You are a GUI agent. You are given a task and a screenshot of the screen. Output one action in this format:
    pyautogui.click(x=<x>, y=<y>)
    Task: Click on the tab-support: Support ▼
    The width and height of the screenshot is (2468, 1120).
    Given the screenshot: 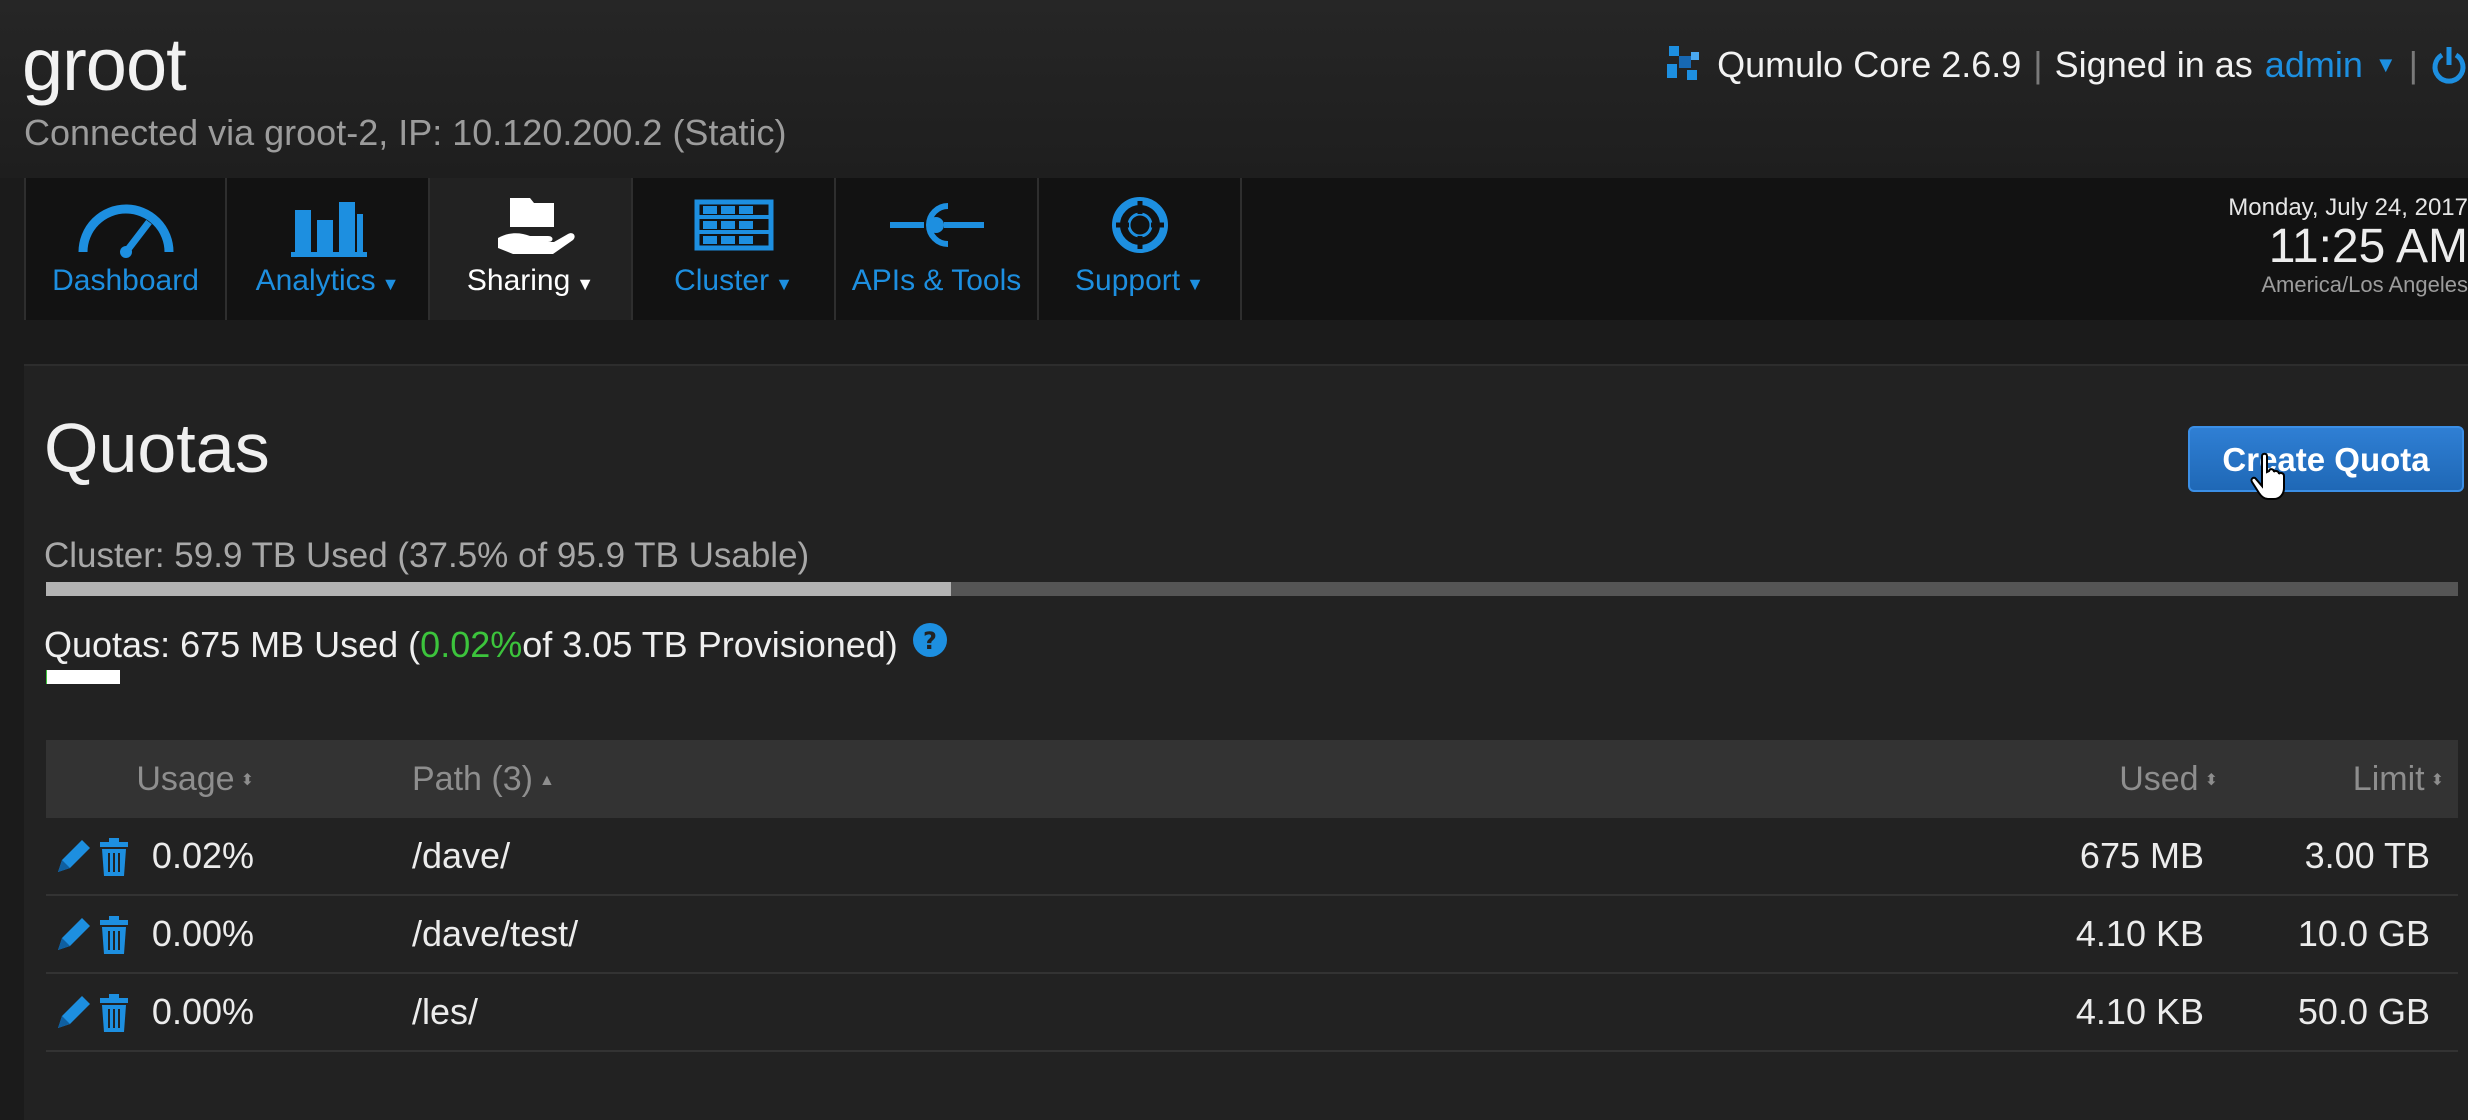 What is the action you would take?
    pyautogui.click(x=1140, y=249)
    